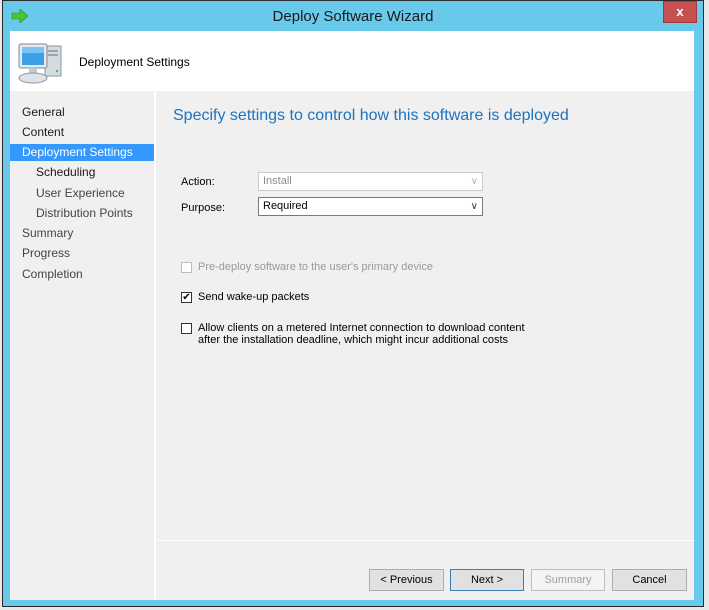 This screenshot has width=709, height=610. What do you see at coordinates (352, 61) in the screenshot?
I see `wizard-header: Deployment Settings` at bounding box center [352, 61].